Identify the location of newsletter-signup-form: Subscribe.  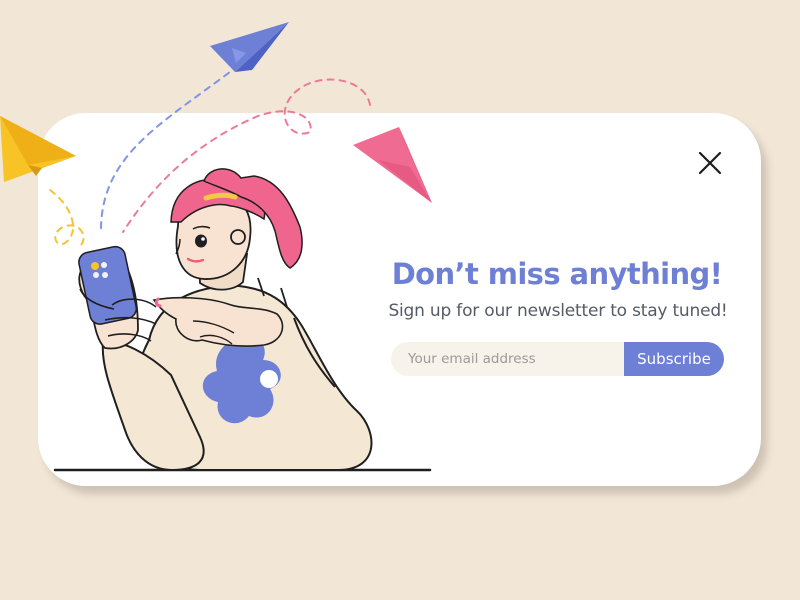
(557, 359).